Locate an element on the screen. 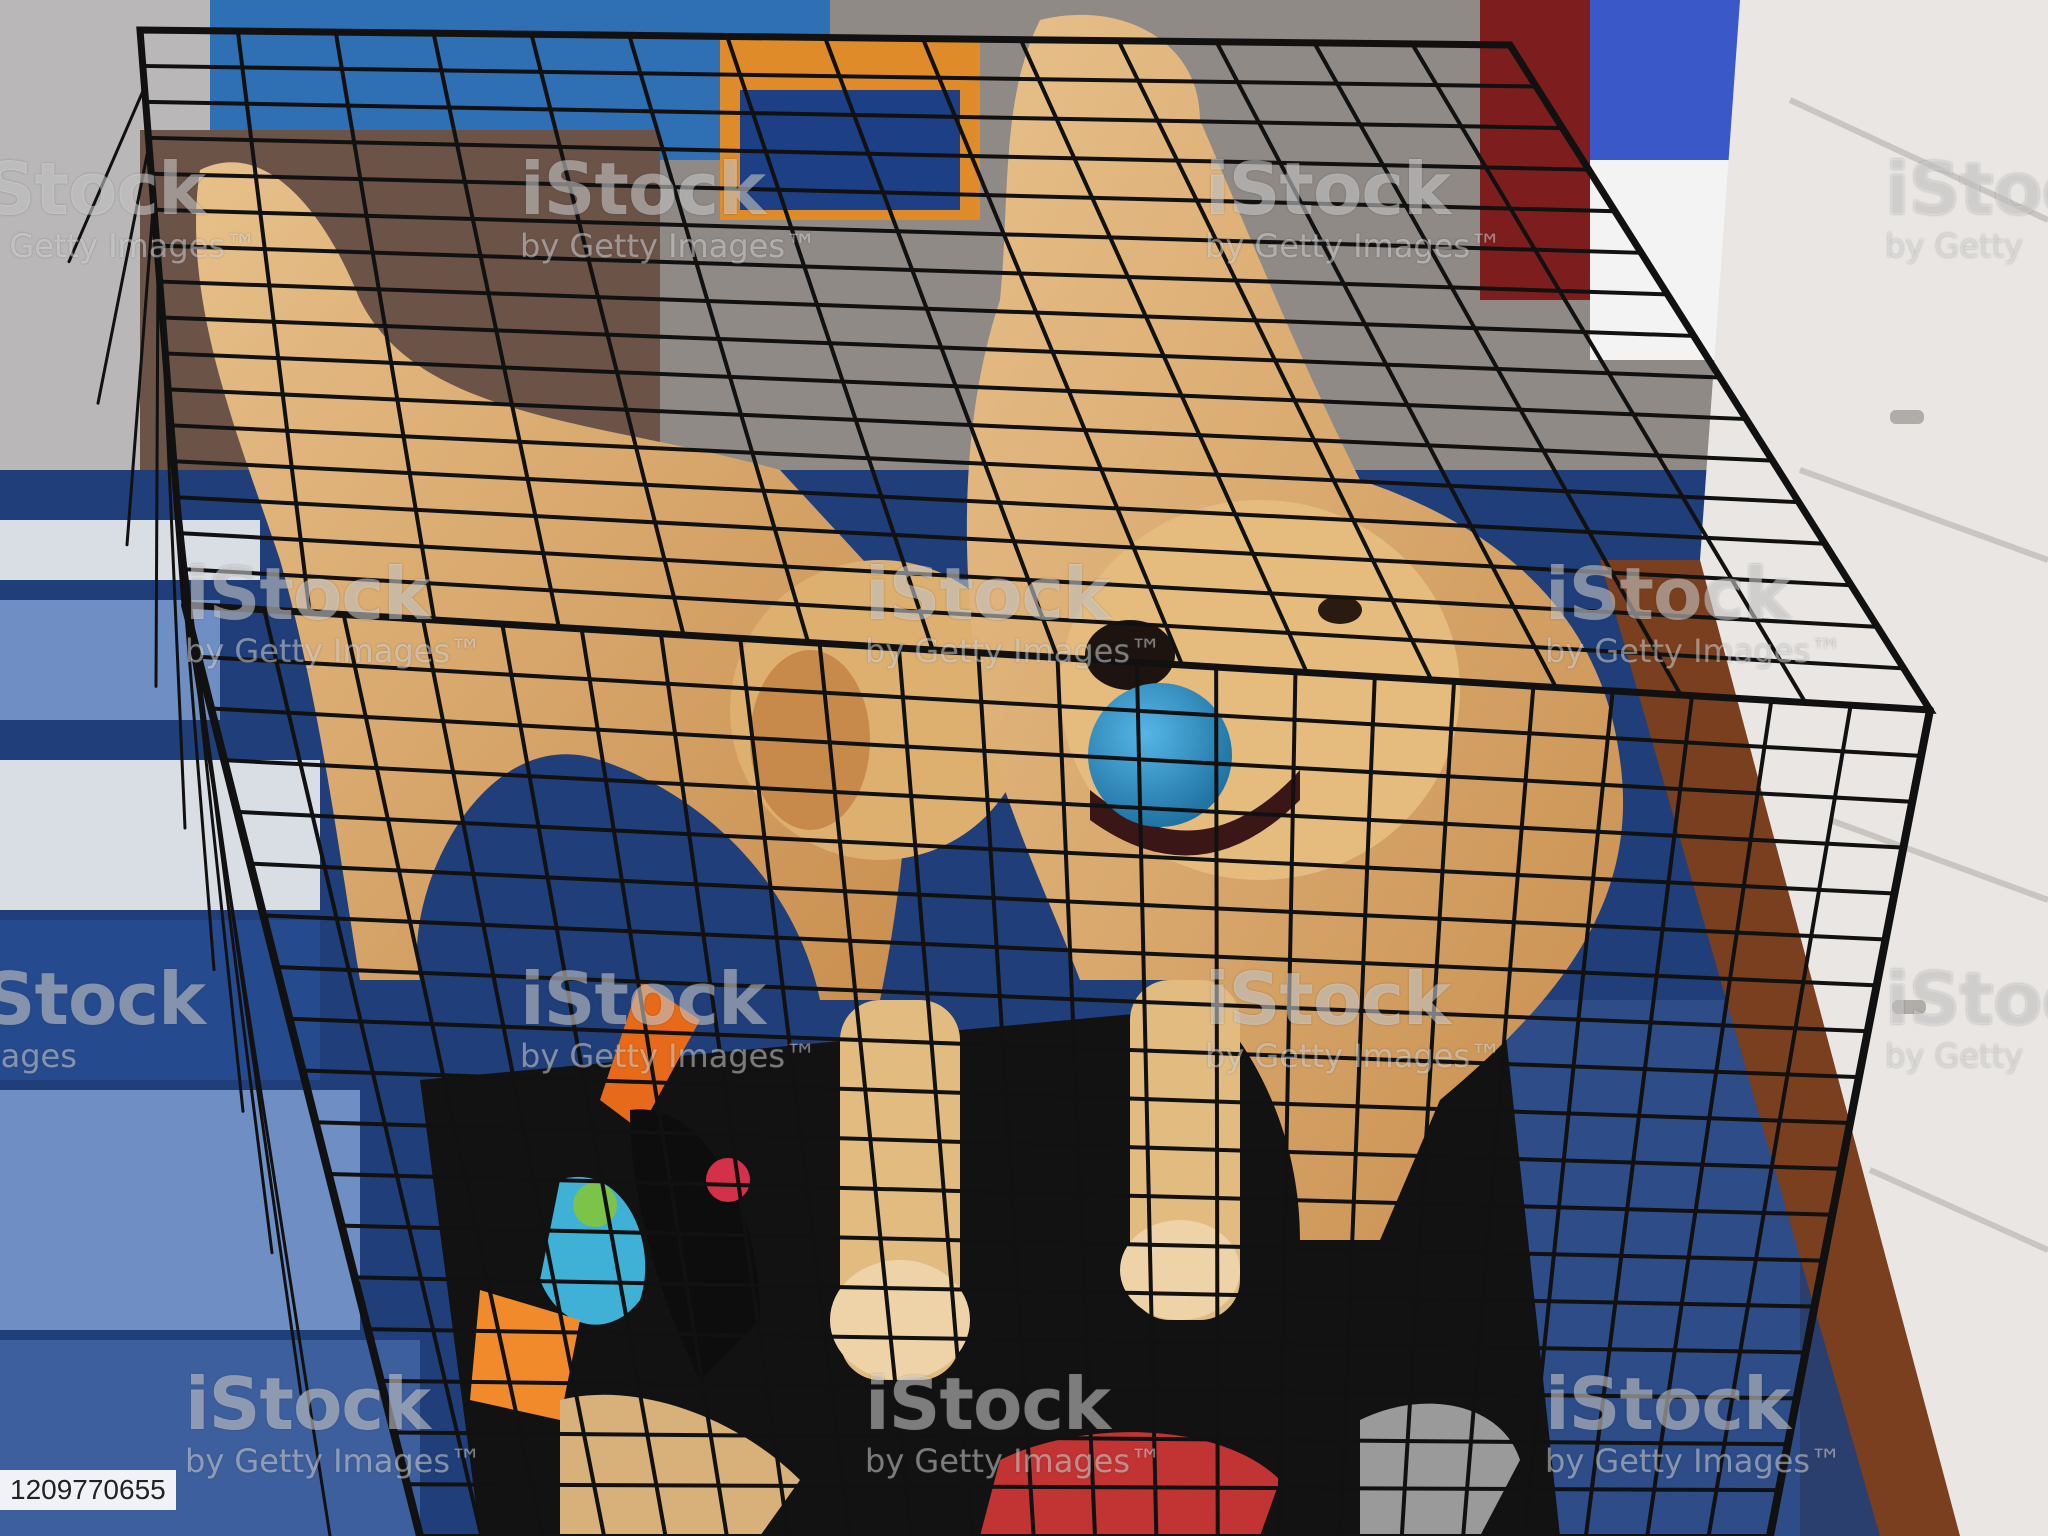 Image resolution: width=2048 pixels, height=1536 pixels. crate-side-wire is located at coordinates (157, 473).